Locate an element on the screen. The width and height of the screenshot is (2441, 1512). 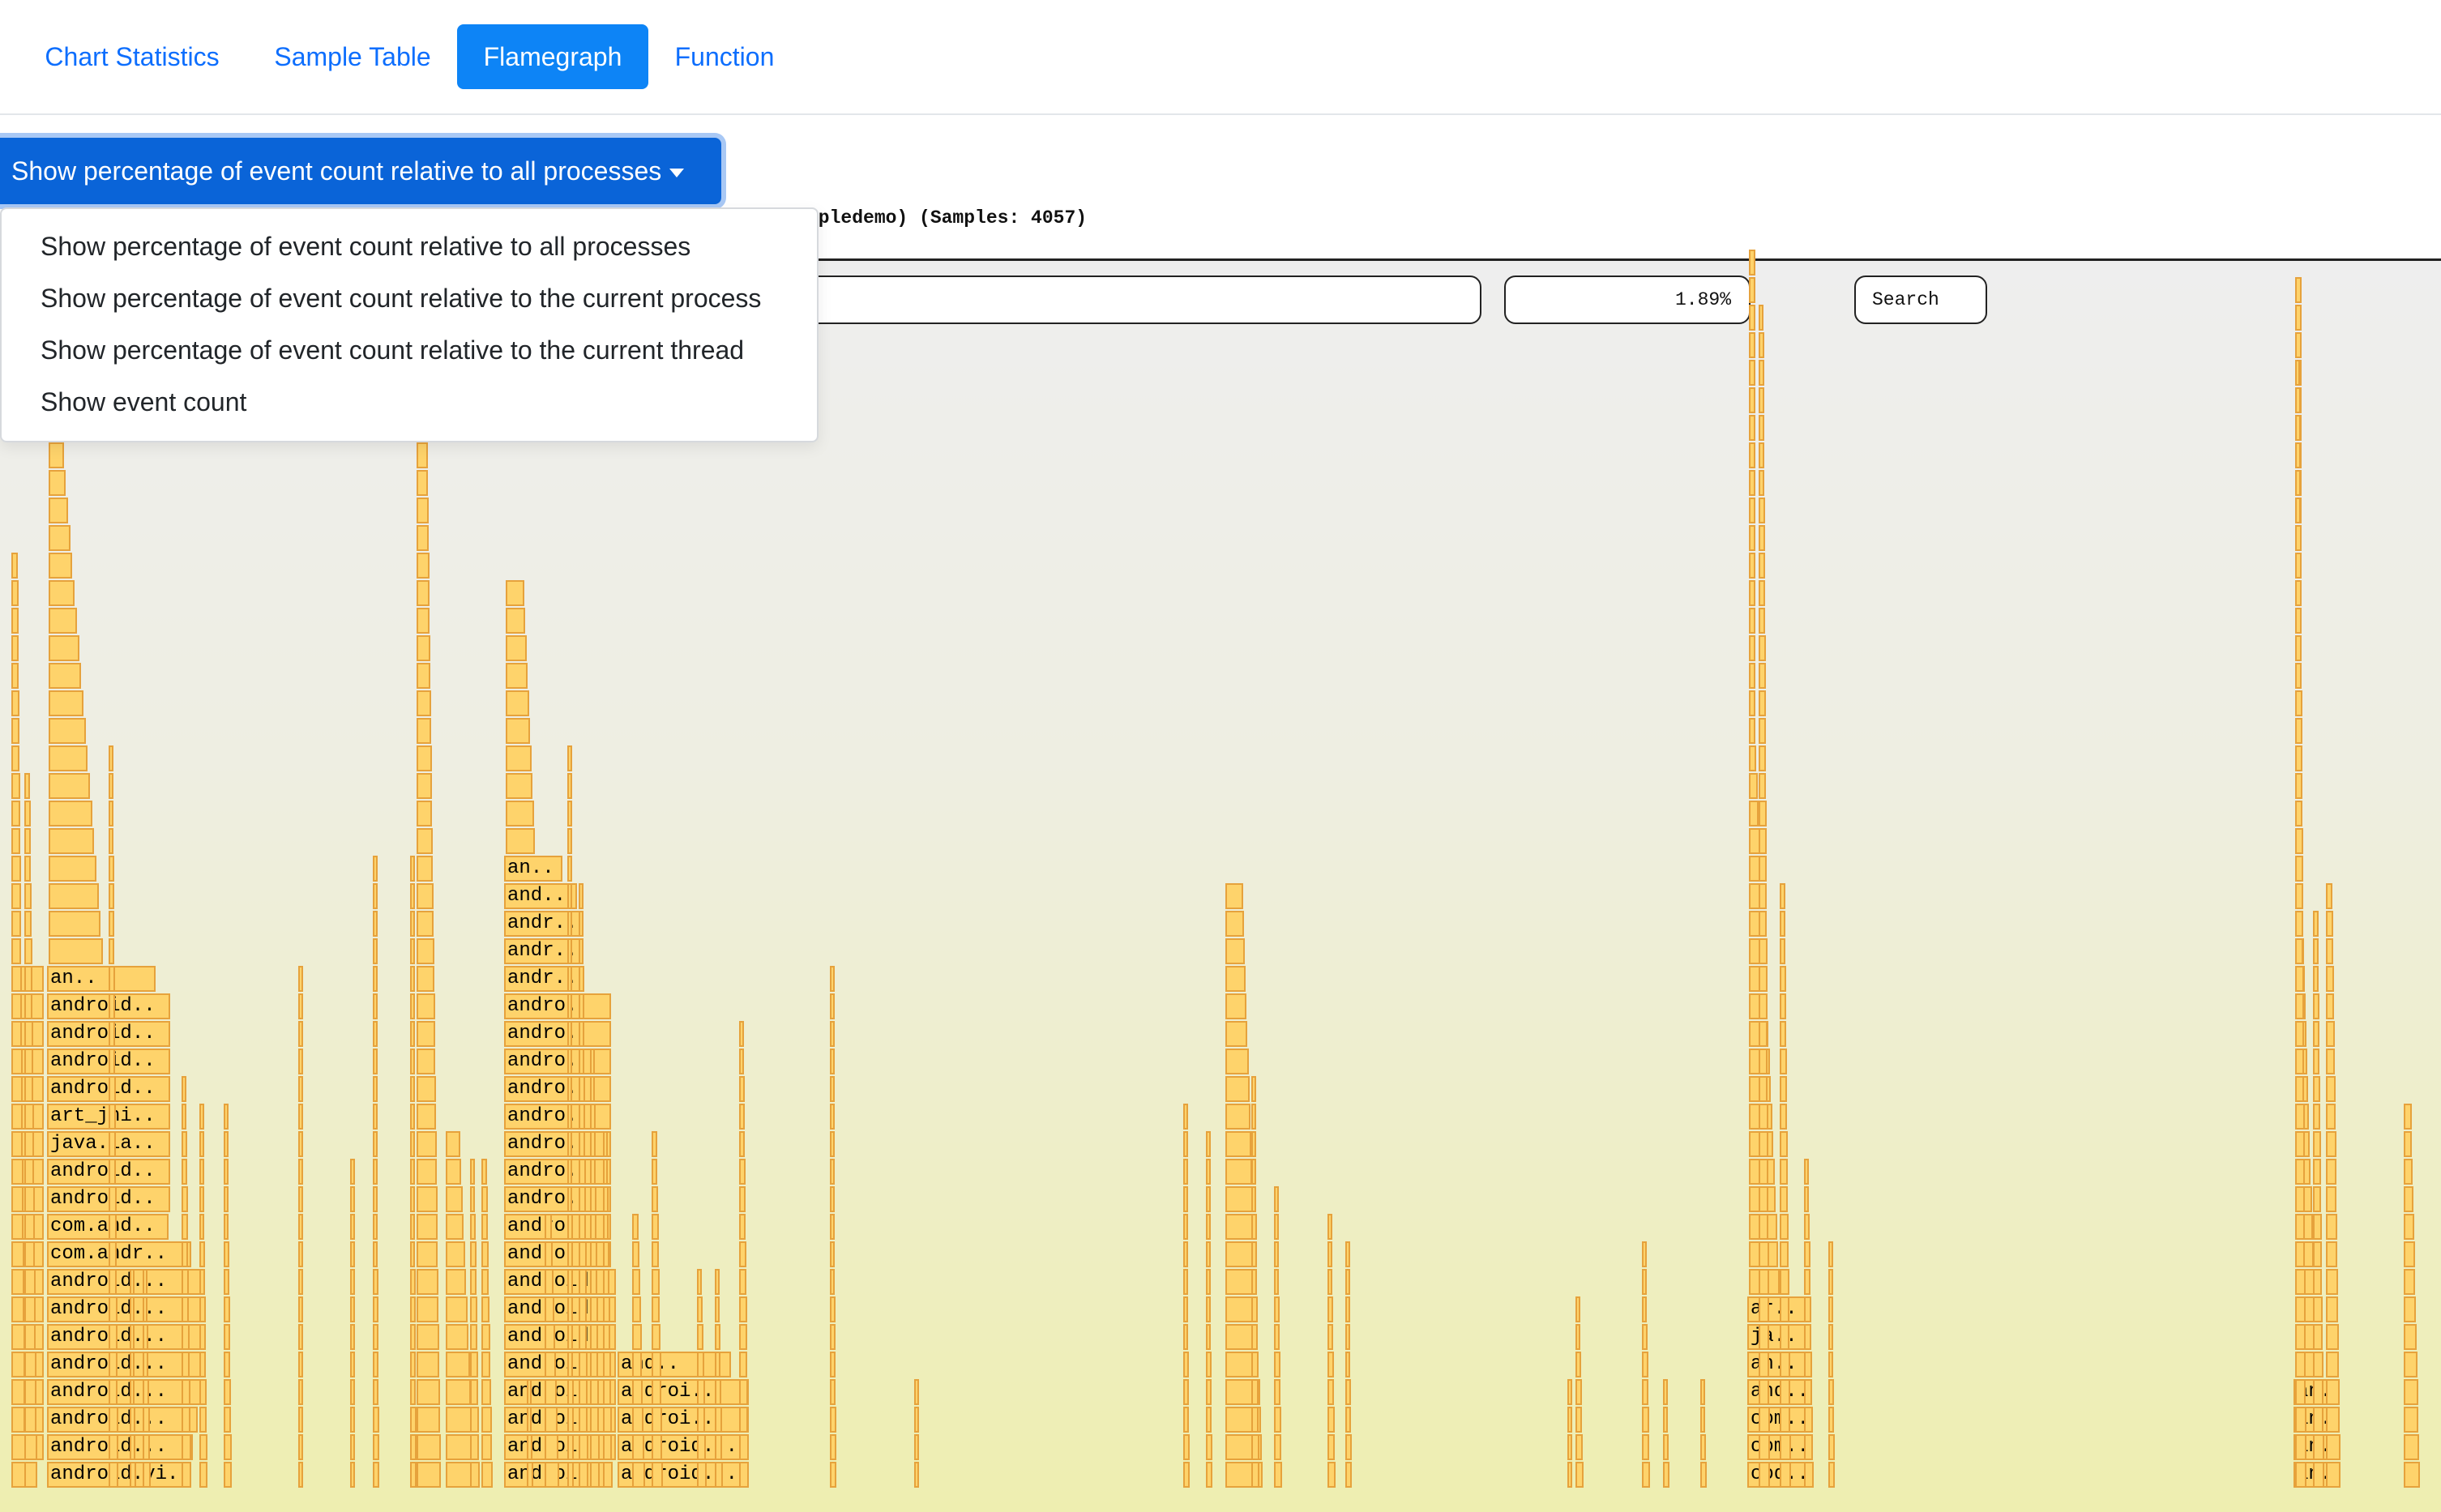
search-button: Search is located at coordinates (1920, 299).